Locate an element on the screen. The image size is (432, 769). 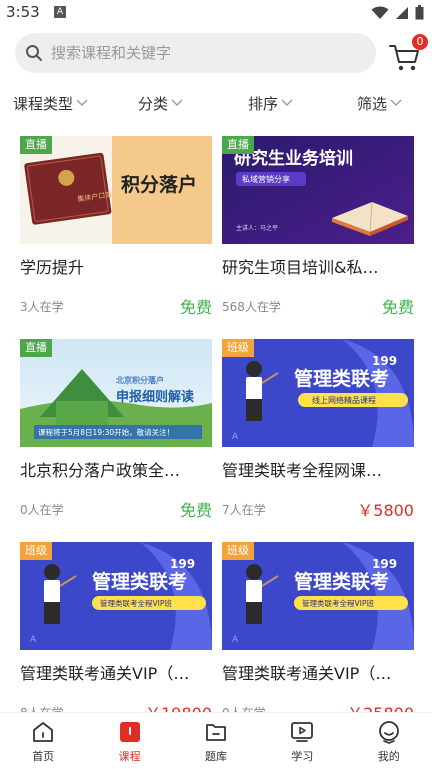
search-box is located at coordinates (195, 53).